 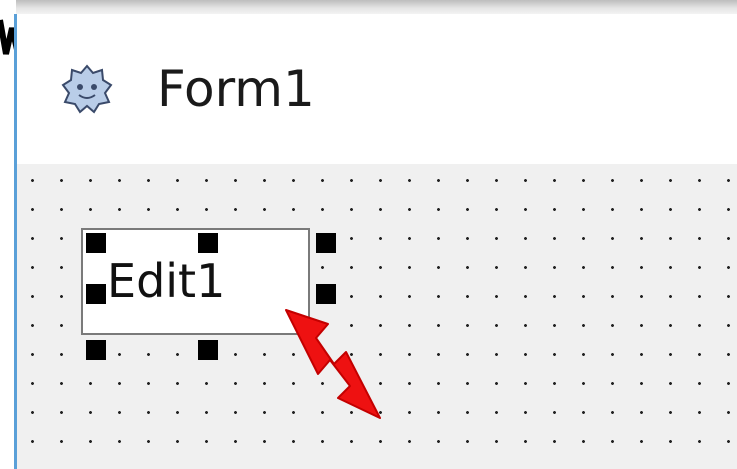 What do you see at coordinates (376, 7) in the screenshot?
I see `window-shadow` at bounding box center [376, 7].